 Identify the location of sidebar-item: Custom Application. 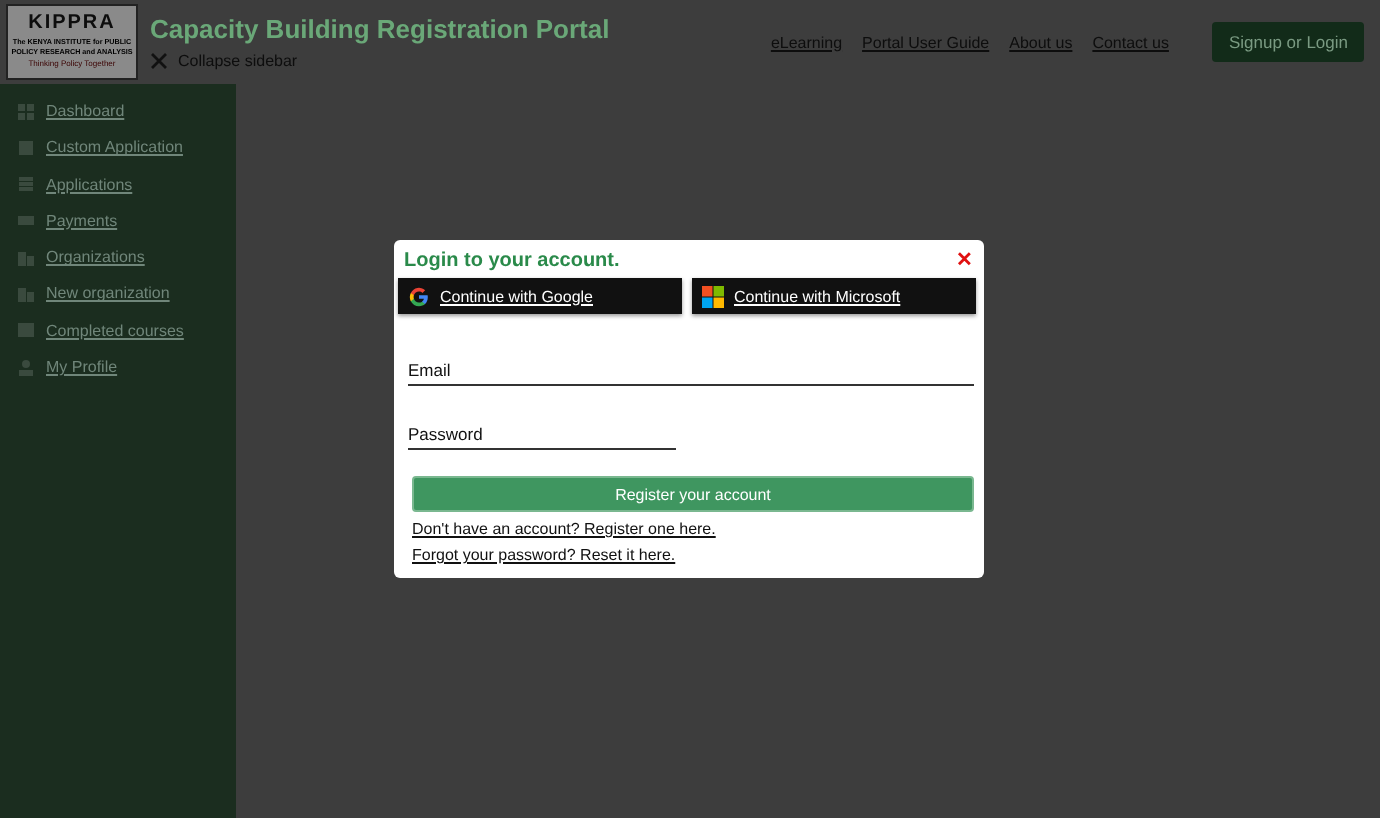
(127, 147).